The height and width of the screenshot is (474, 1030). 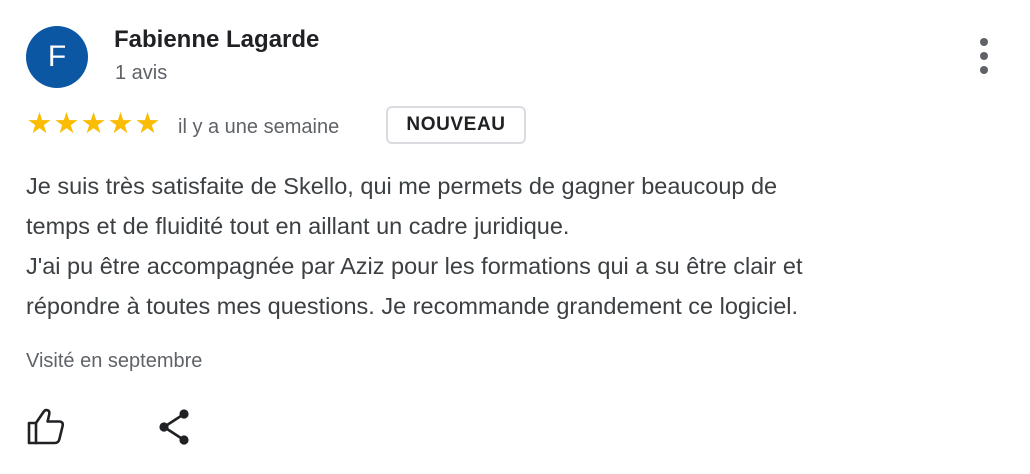 I want to click on avatar: F, so click(x=57, y=57).